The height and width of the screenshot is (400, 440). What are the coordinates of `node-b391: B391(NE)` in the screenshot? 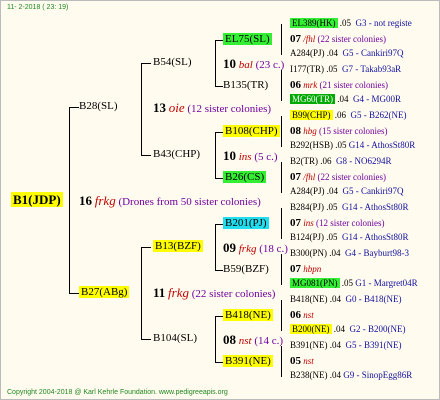 It's located at (248, 361).